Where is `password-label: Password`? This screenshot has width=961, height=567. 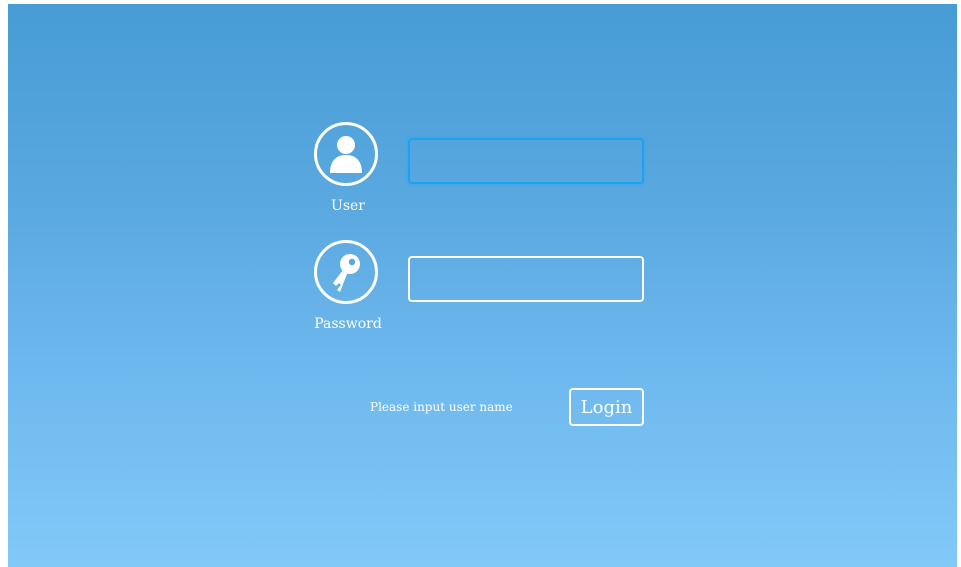
password-label: Password is located at coordinates (348, 324).